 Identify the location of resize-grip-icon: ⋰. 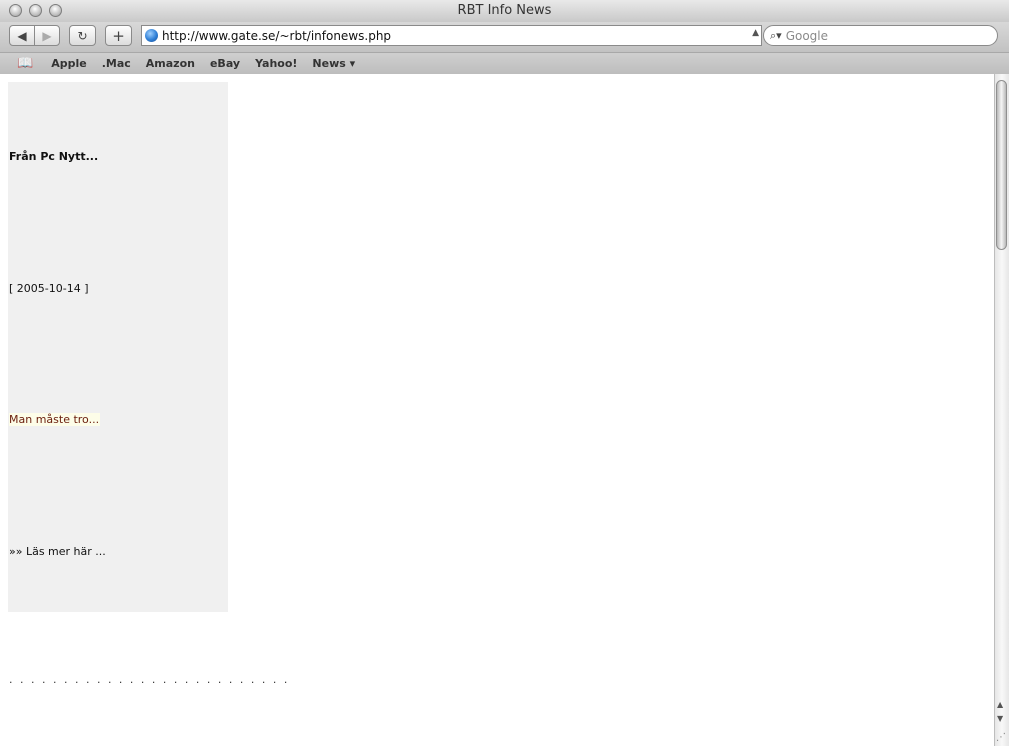
(1001, 737).